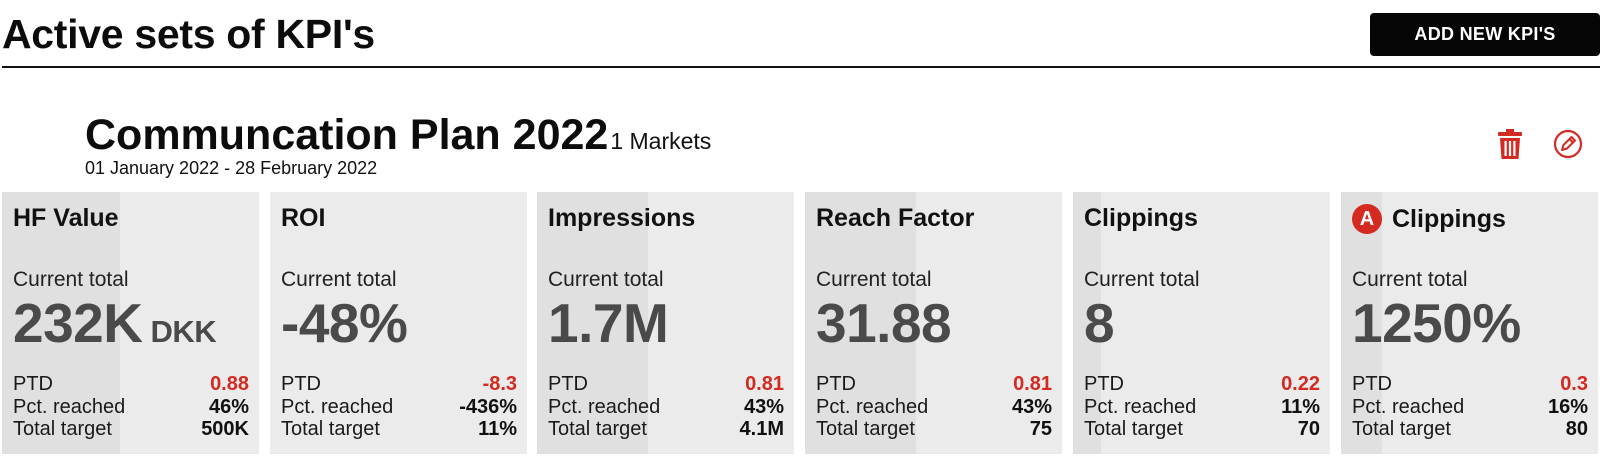 The image size is (1600, 469). I want to click on current-total-number: 232K, so click(78, 323).